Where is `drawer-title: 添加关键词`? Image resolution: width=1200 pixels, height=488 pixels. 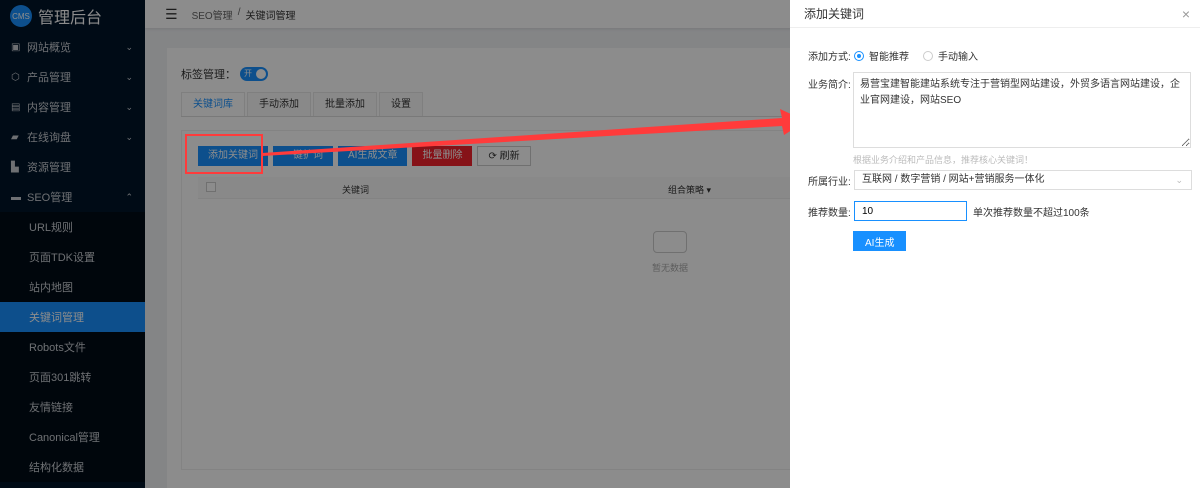
drawer-title: 添加关键词 is located at coordinates (834, 14).